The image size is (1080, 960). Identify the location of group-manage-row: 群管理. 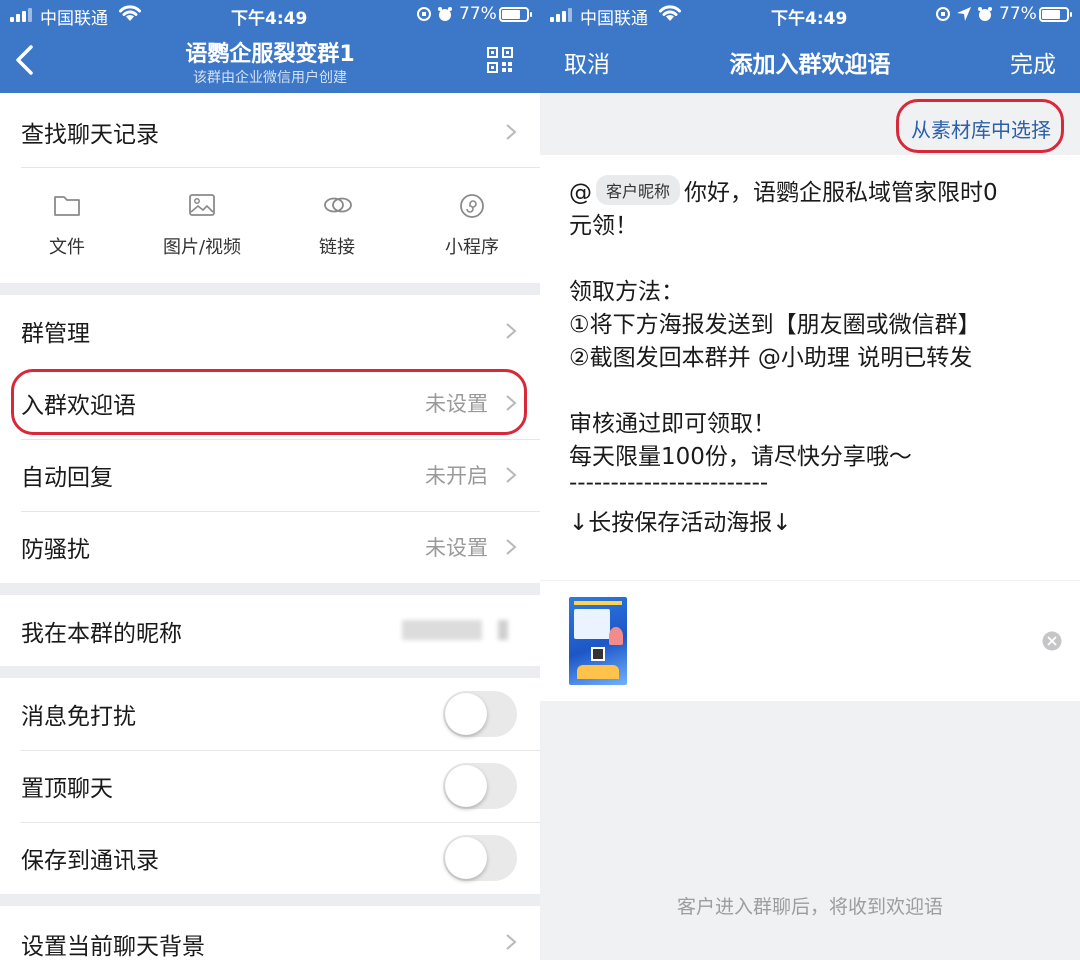
(270, 331).